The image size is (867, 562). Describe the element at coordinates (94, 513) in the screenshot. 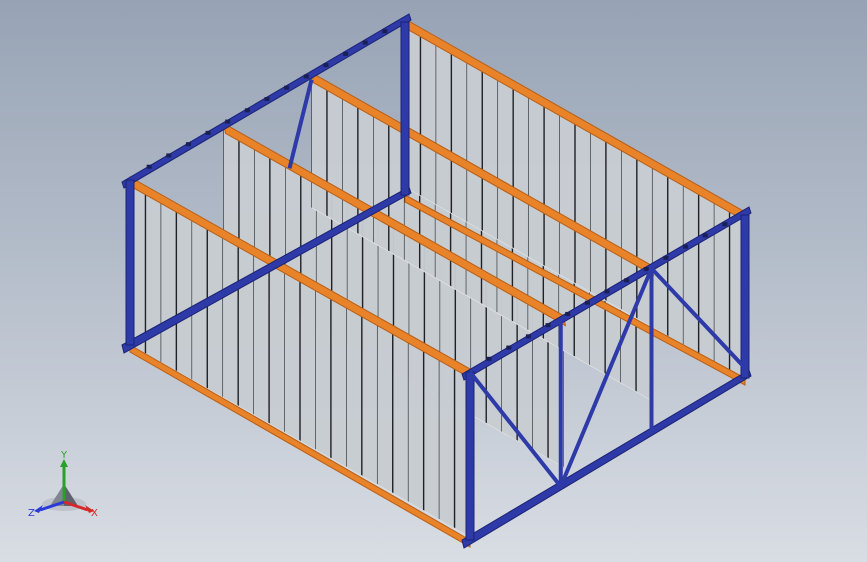

I see `x-axis-label: X` at that location.